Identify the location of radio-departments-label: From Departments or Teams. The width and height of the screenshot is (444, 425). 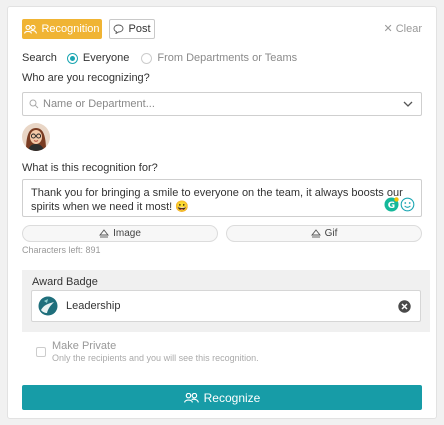
(227, 58).